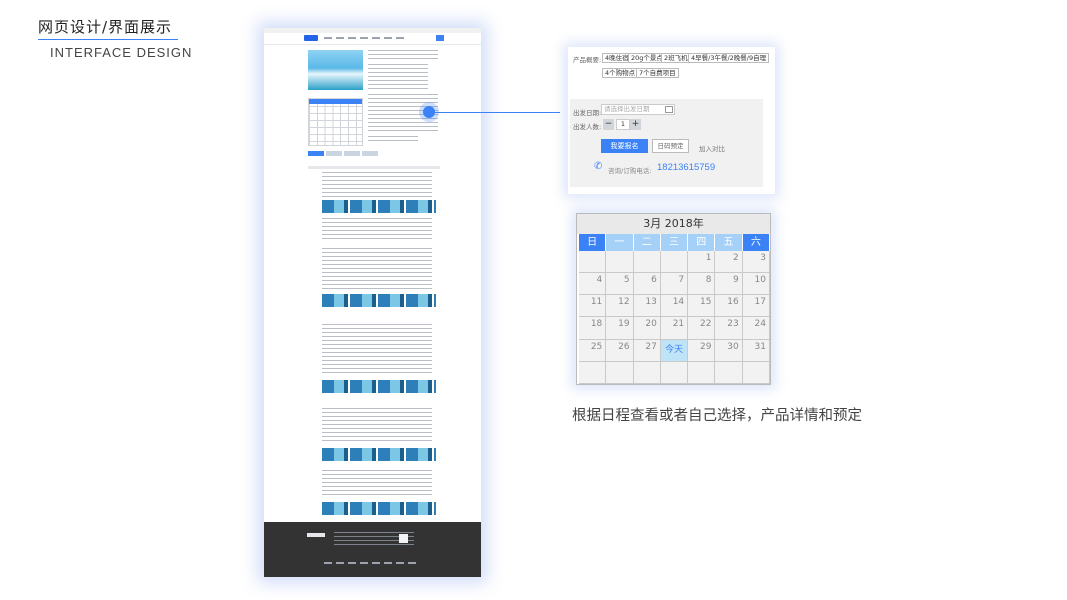  Describe the element at coordinates (371, 563) in the screenshot. I see `mockup-footer-bottom-links` at that location.